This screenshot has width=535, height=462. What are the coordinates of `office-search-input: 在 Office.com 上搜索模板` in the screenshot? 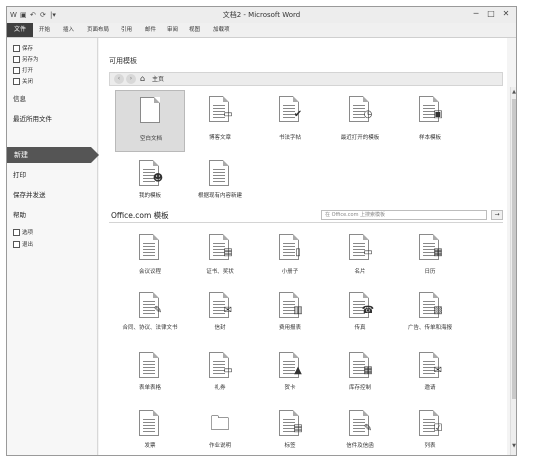 It's located at (404, 215).